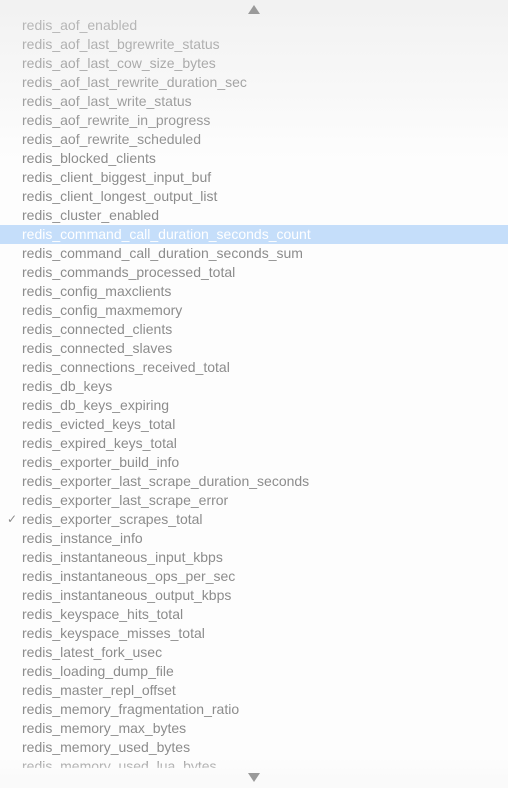 The image size is (508, 788). What do you see at coordinates (254, 557) in the screenshot?
I see `menu-item: redis_instantaneous_input_kbps` at bounding box center [254, 557].